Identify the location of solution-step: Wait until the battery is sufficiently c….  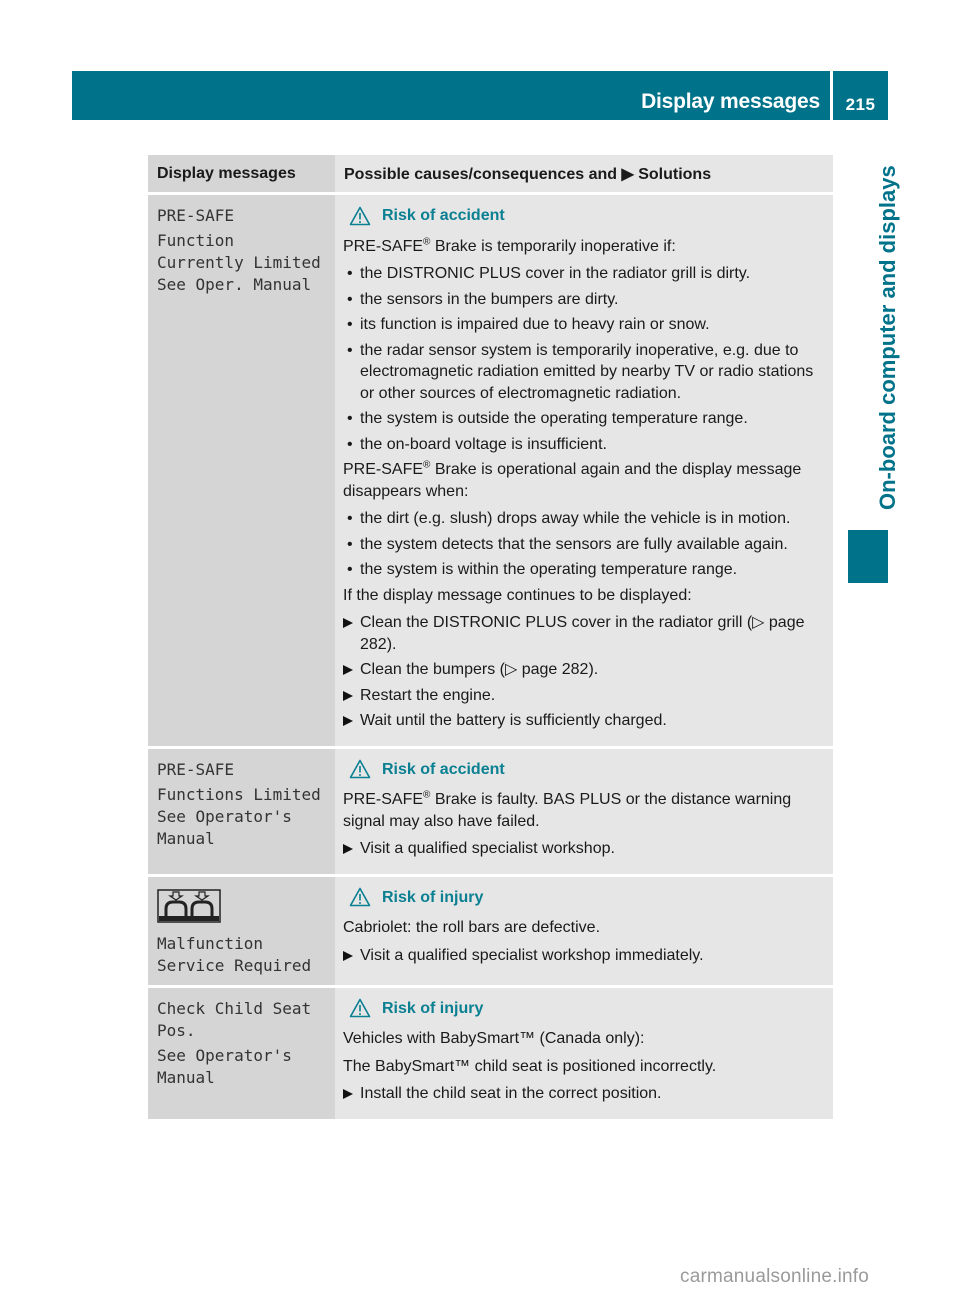
(584, 721).